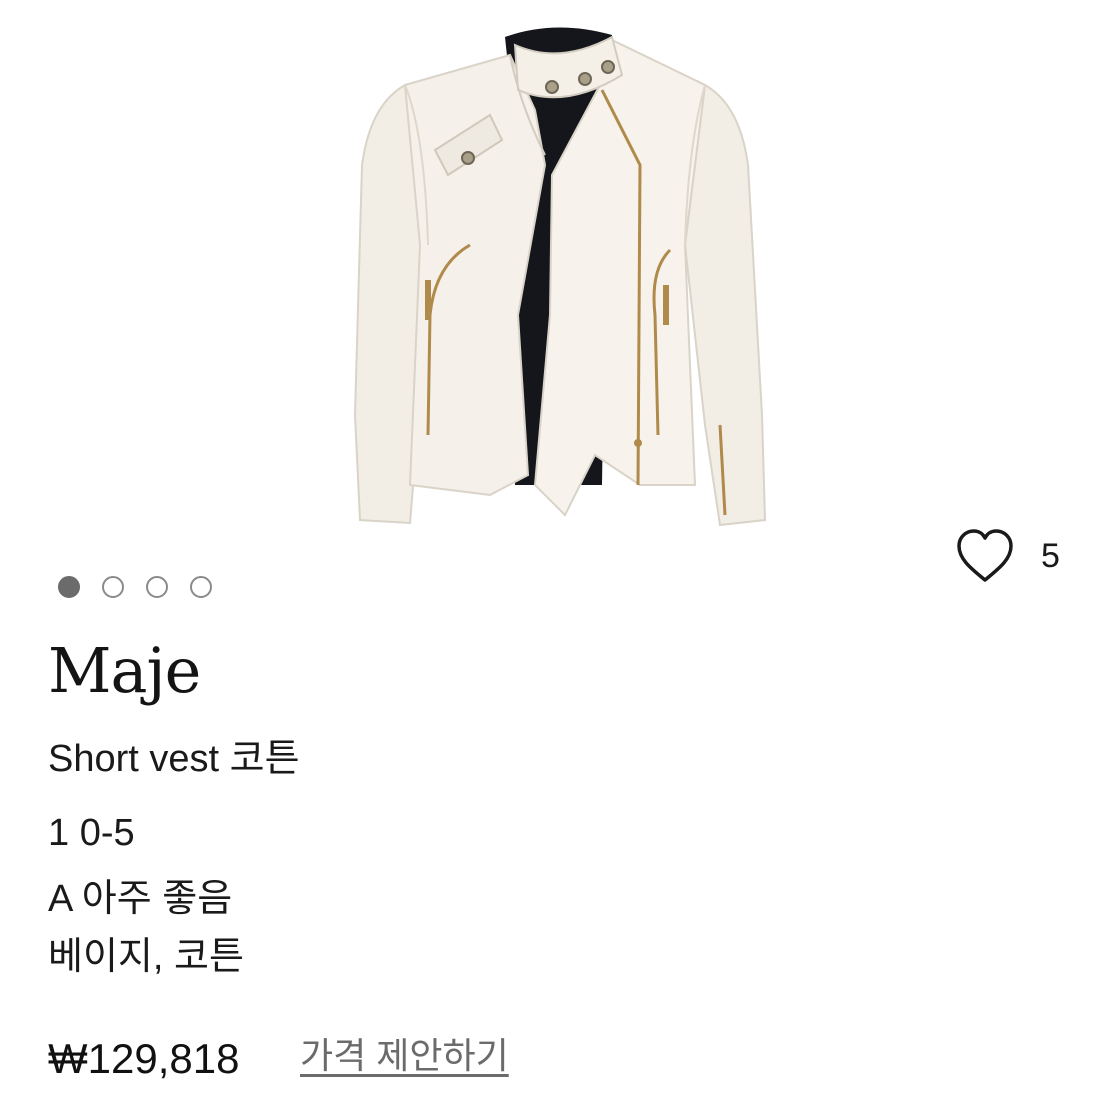  What do you see at coordinates (1050, 555) in the screenshot?
I see `like-count: 5` at bounding box center [1050, 555].